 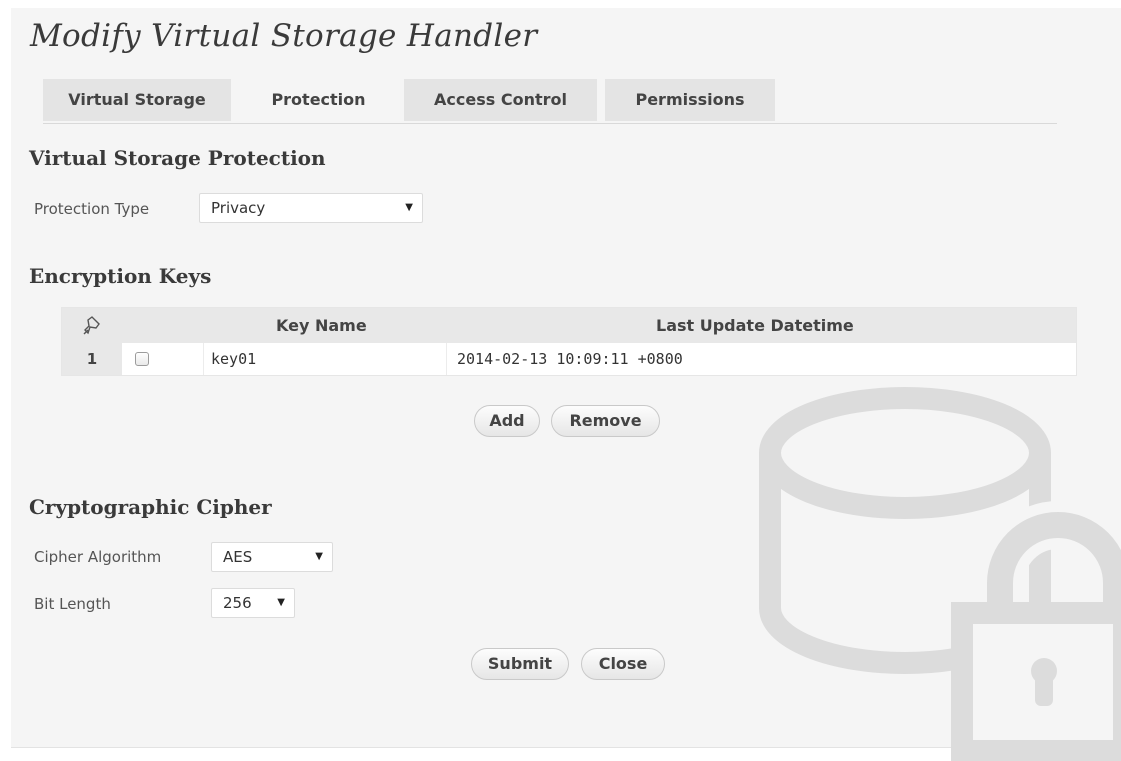 I want to click on table-header: Key Name Last Update Datetime, so click(x=569, y=325).